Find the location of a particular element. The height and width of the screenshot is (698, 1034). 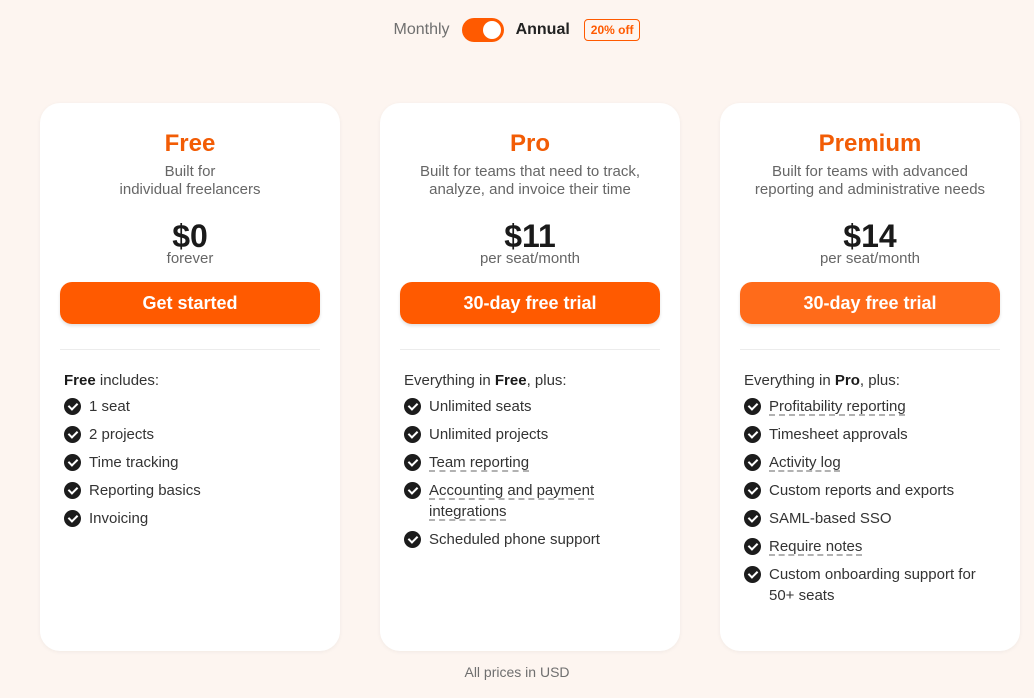

feature-label: Custom reports and exports is located at coordinates (862, 490).